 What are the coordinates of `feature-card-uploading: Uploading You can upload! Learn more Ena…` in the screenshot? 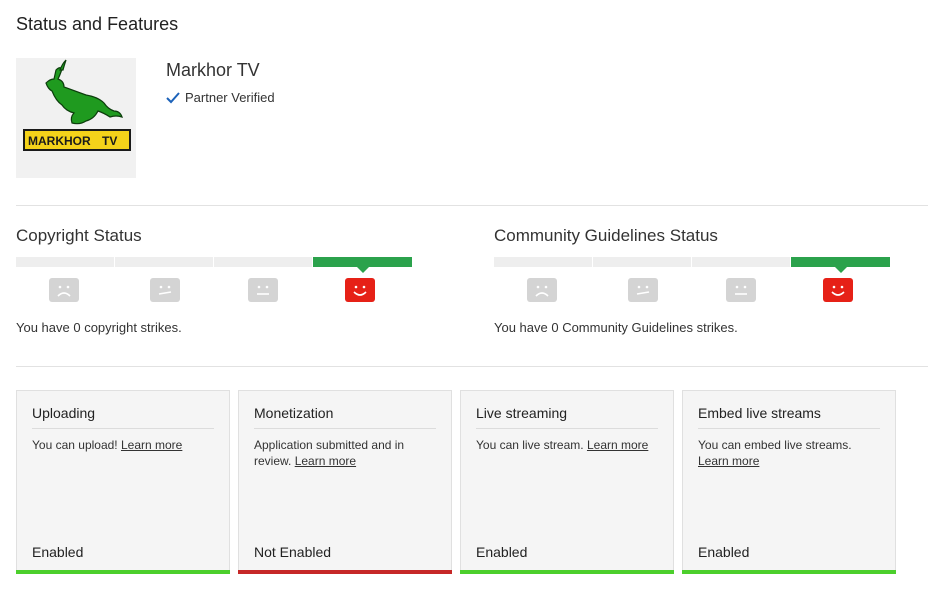 It's located at (123, 482).